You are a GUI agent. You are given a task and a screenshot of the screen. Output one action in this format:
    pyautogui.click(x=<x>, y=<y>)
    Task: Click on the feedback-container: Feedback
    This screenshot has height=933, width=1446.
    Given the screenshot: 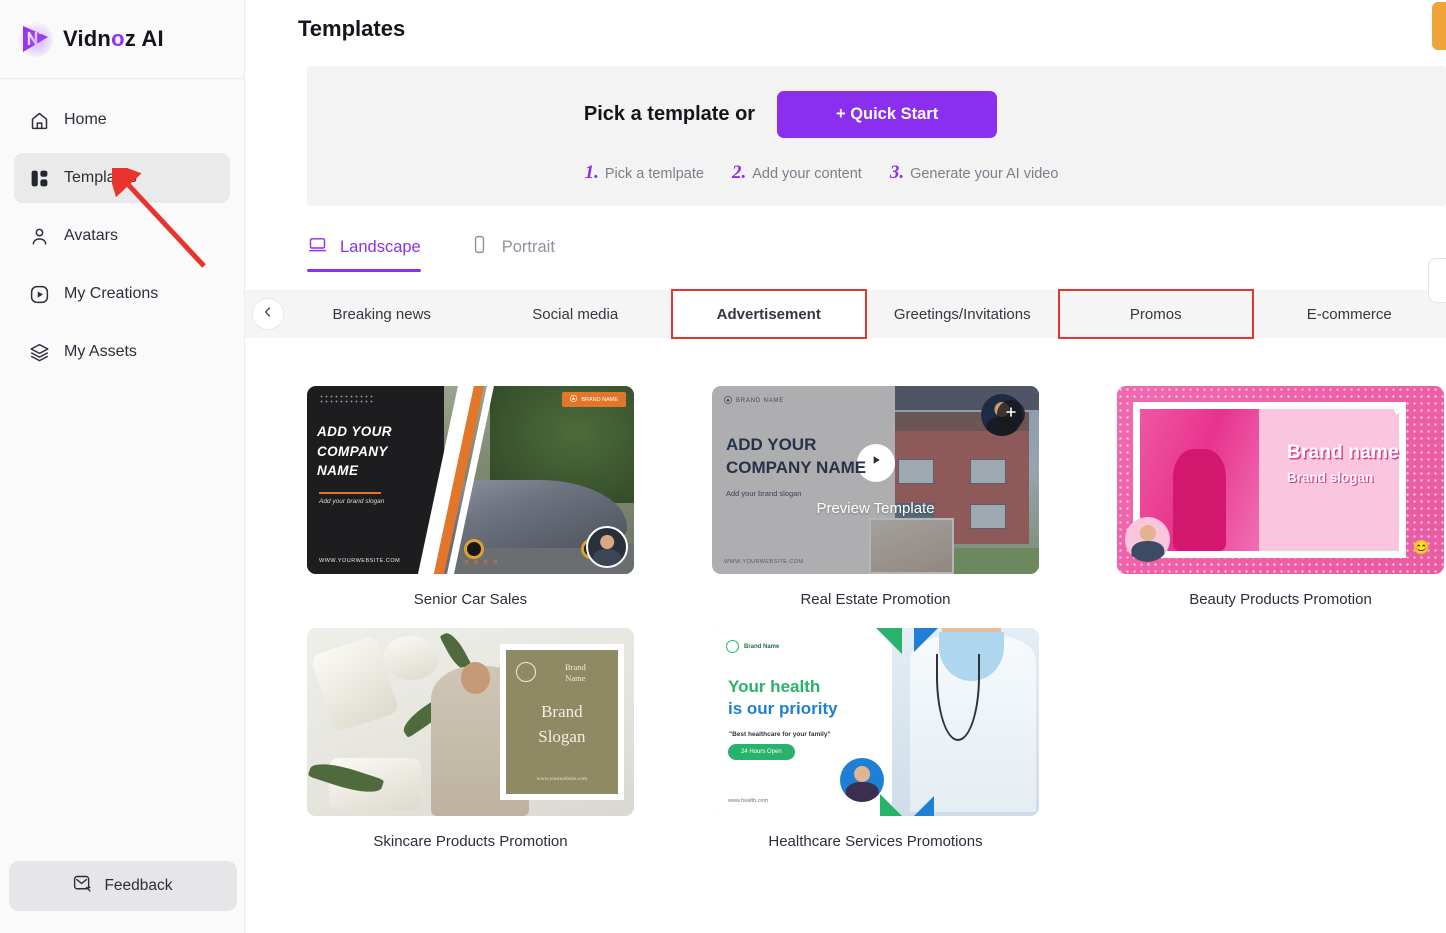 What is the action you would take?
    pyautogui.click(x=122, y=886)
    